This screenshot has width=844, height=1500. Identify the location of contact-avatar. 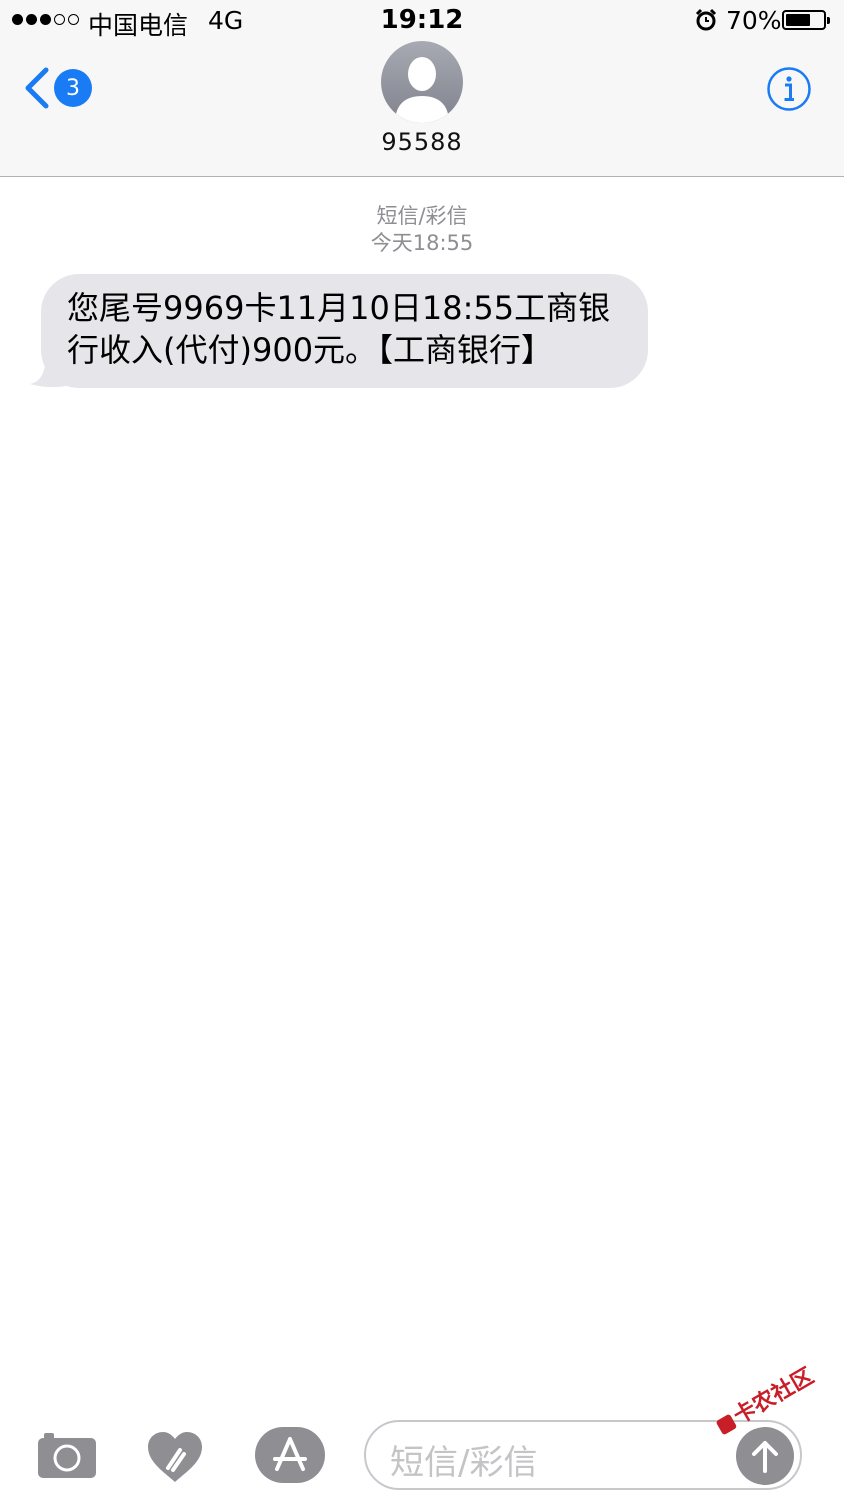
(422, 82).